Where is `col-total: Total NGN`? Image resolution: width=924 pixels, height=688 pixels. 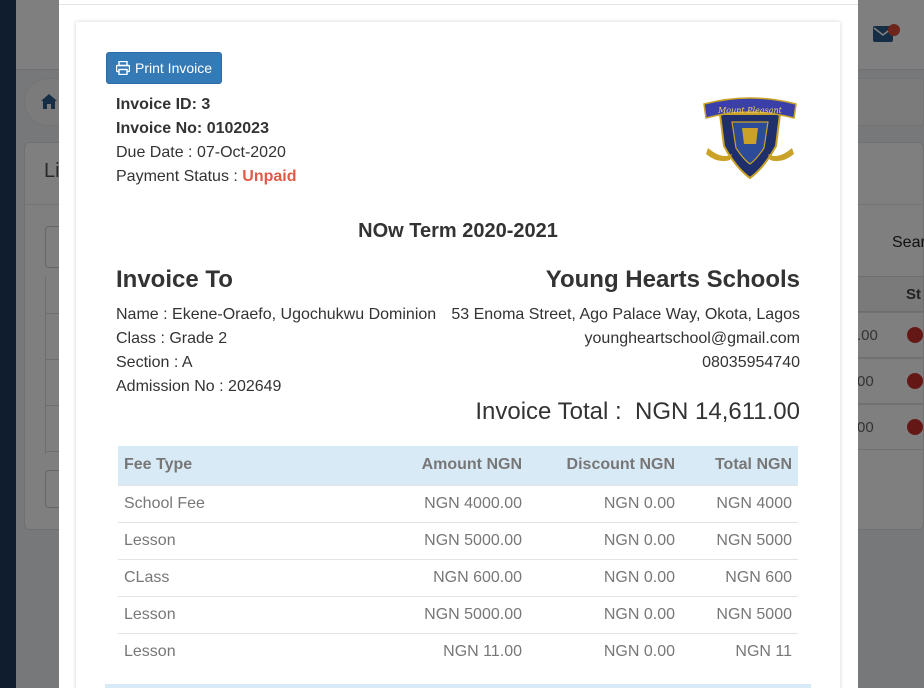 col-total: Total NGN is located at coordinates (739, 465).